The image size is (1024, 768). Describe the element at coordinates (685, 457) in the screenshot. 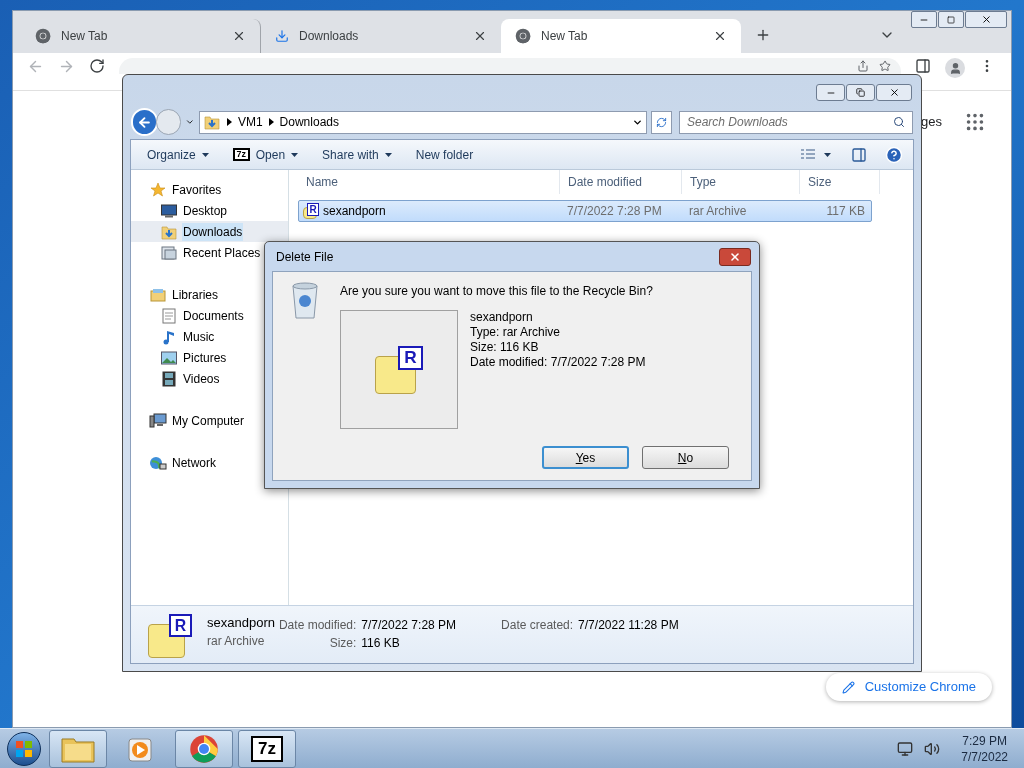

I see `dialog-button: No` at that location.